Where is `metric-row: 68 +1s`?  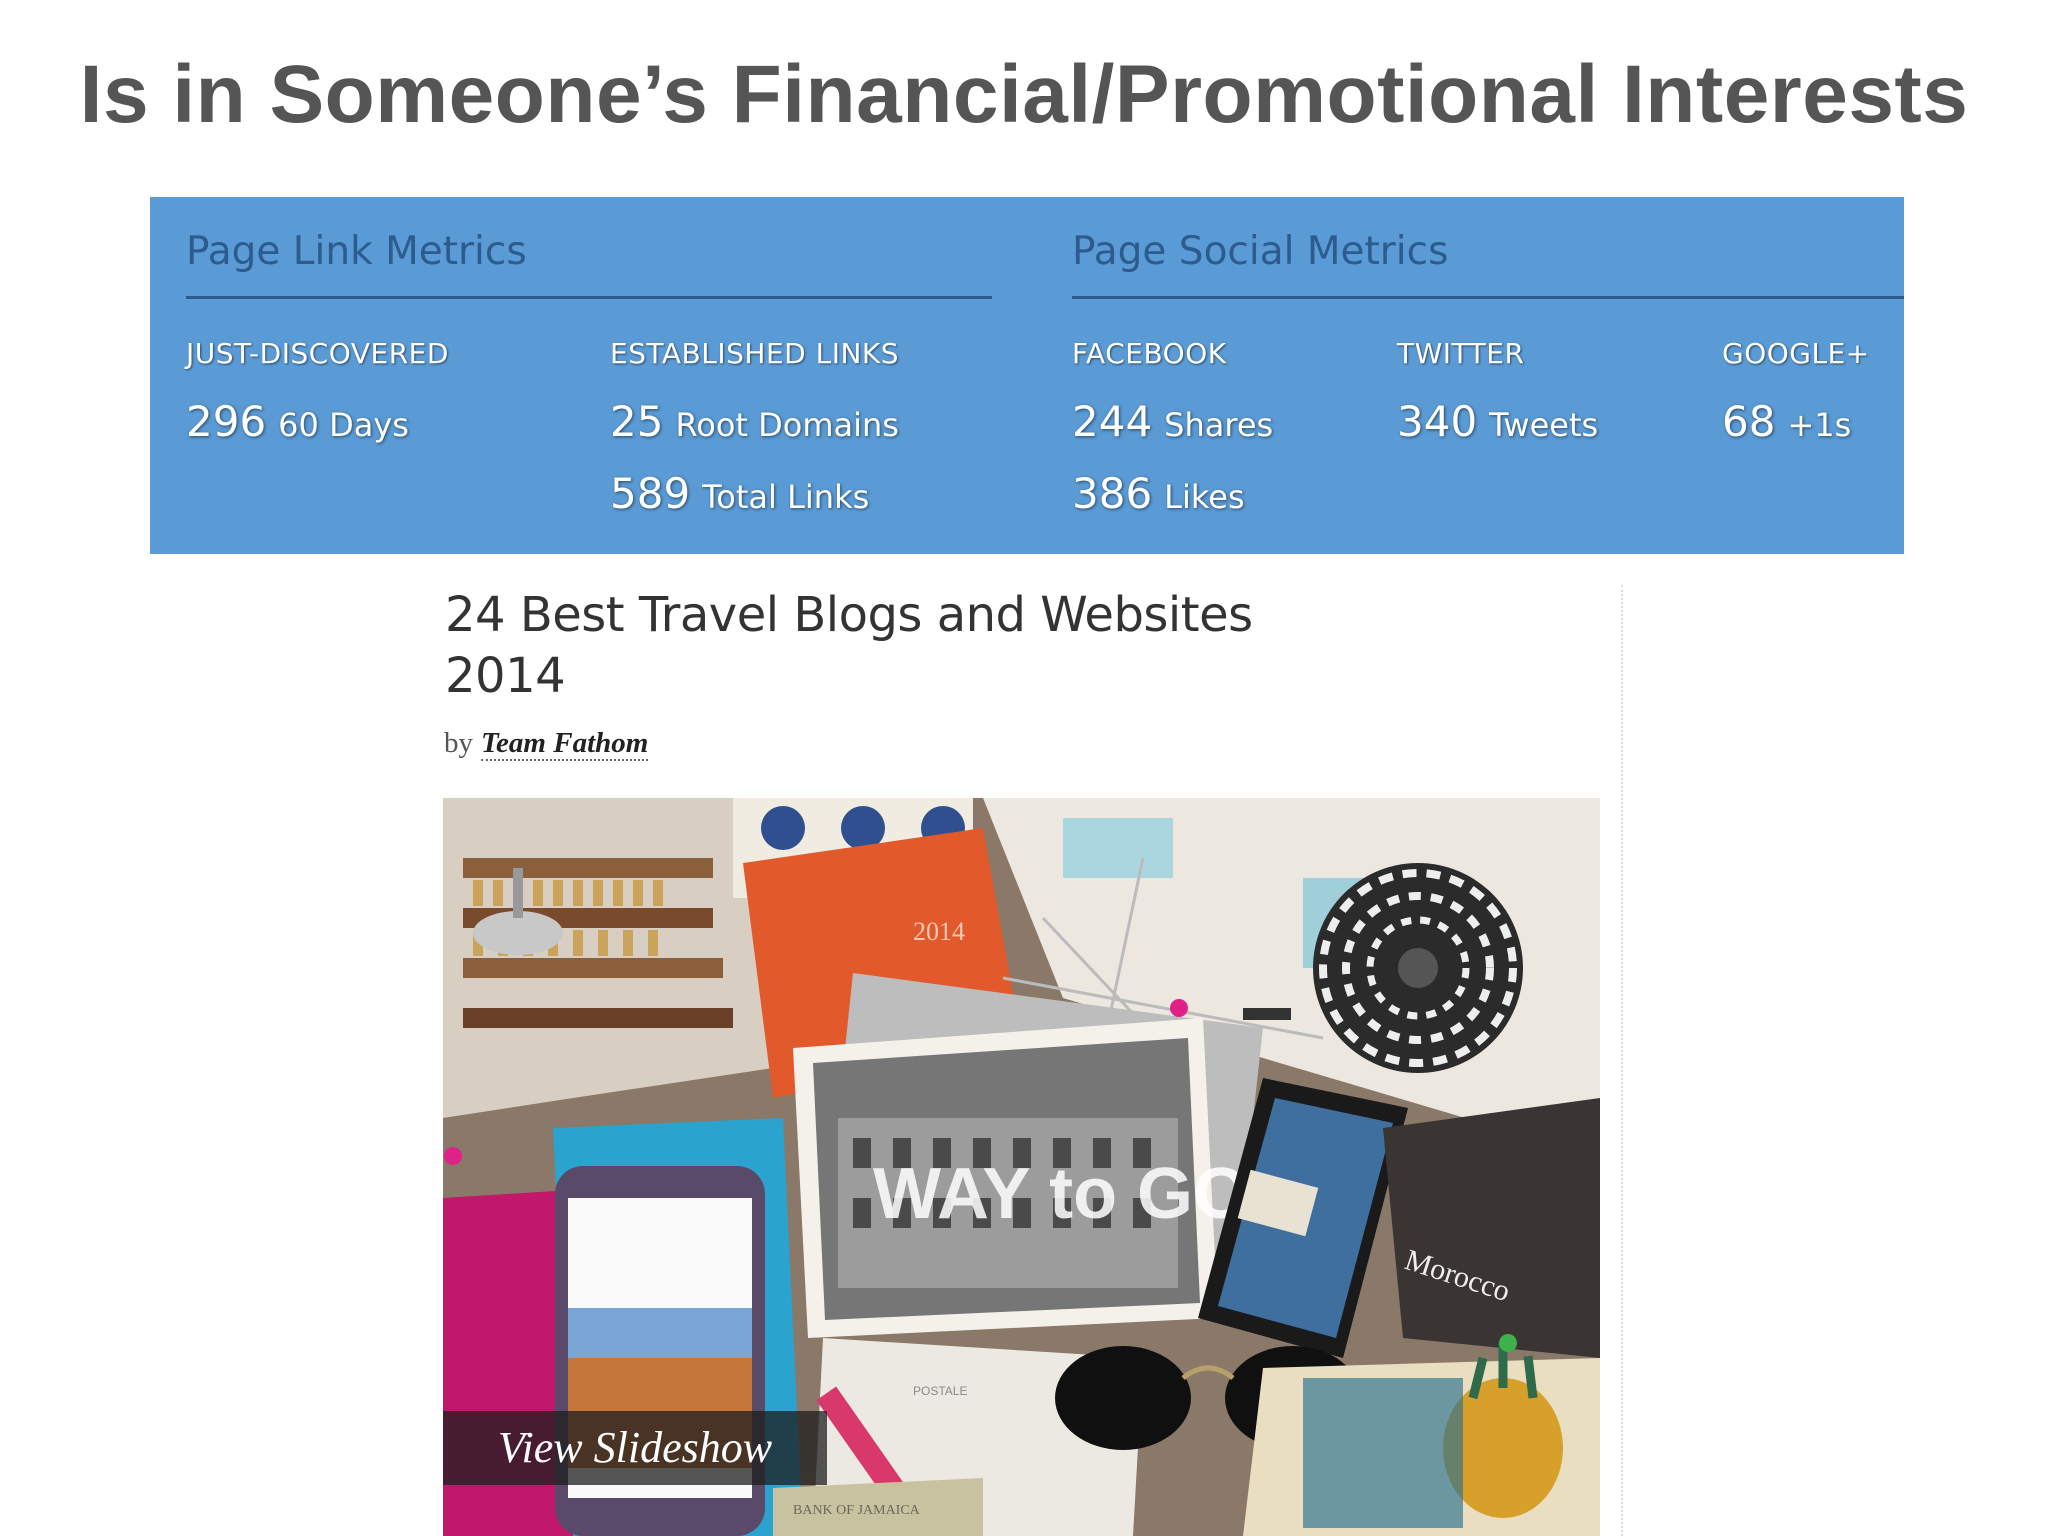
metric-row: 68 +1s is located at coordinates (1796, 421).